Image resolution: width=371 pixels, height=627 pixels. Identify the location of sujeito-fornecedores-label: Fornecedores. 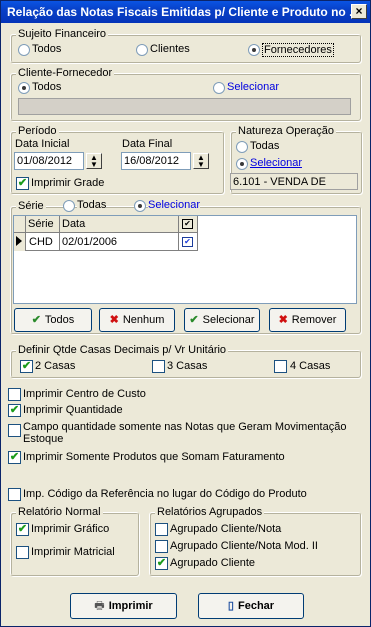
(298, 50).